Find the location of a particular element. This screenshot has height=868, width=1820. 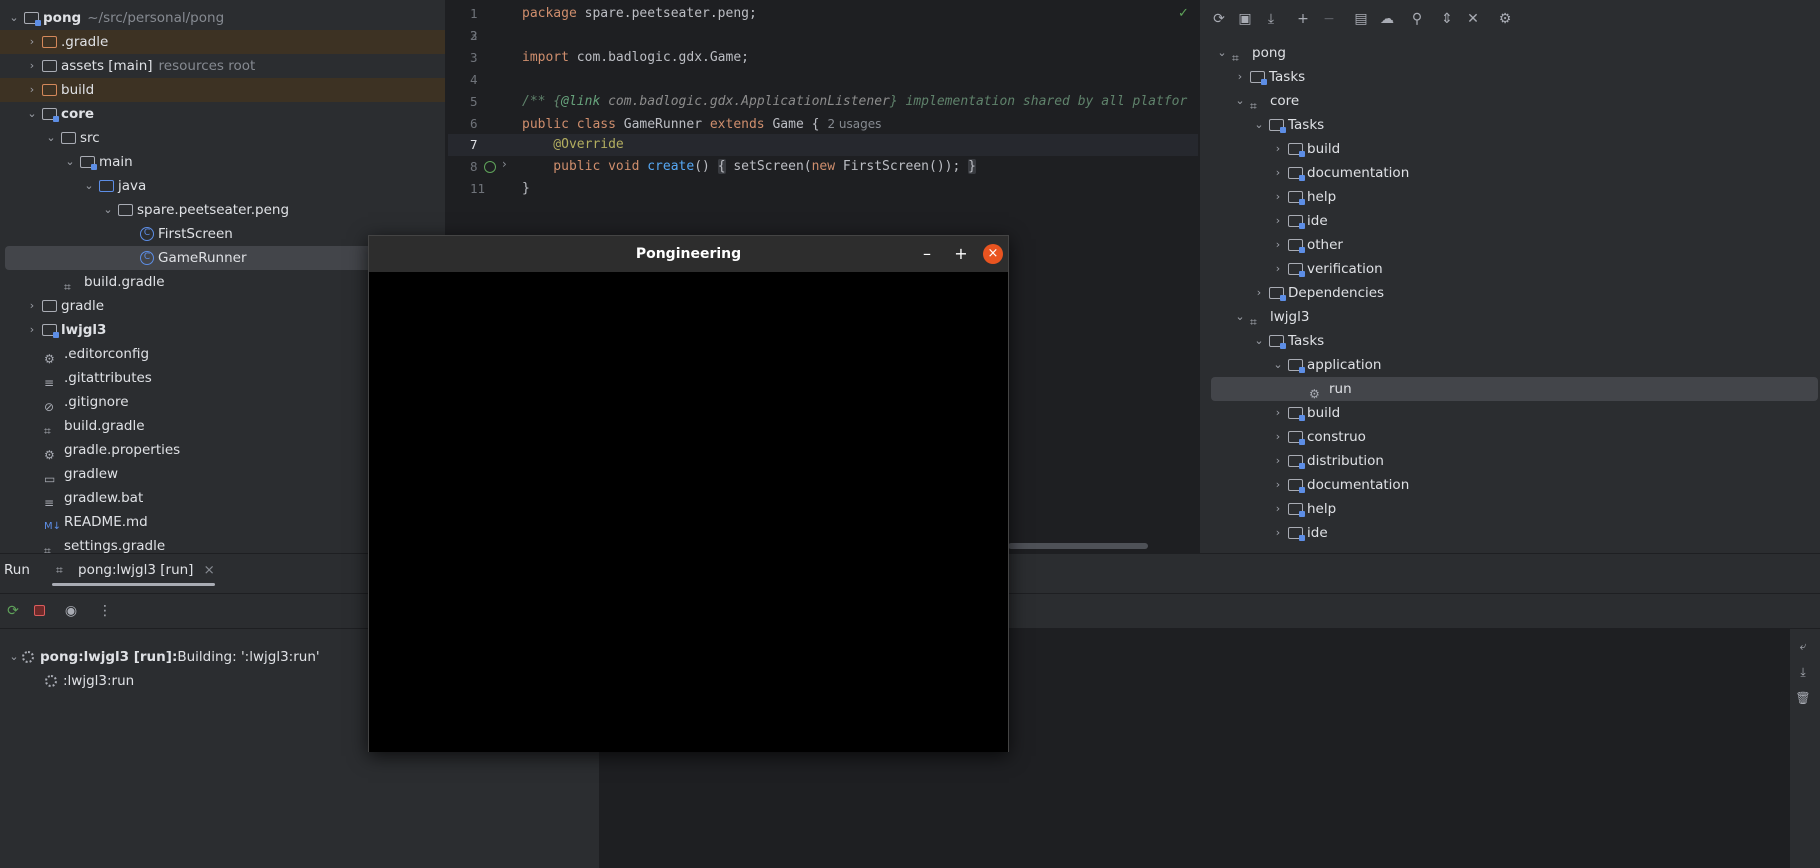

tree-item-core: ⌄ core is located at coordinates (59, 114).